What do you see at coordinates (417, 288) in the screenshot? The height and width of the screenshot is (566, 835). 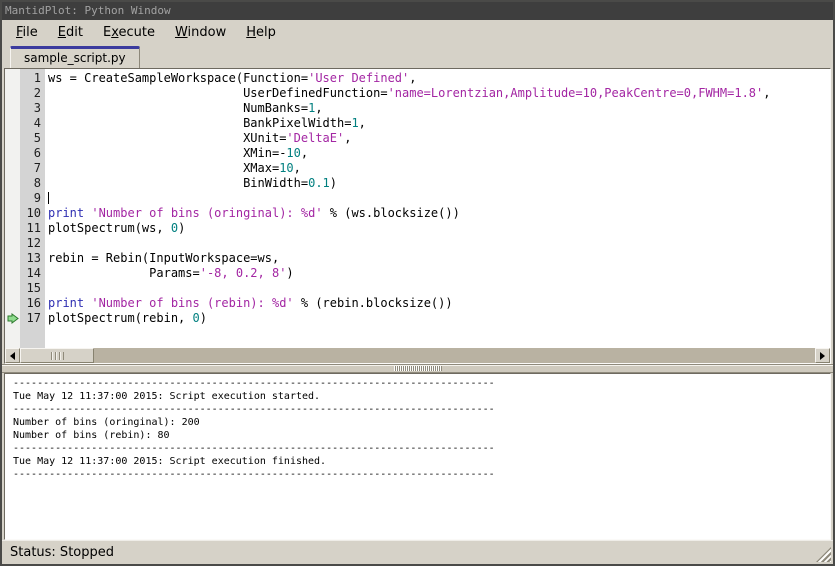 I see `code-line: 15` at bounding box center [417, 288].